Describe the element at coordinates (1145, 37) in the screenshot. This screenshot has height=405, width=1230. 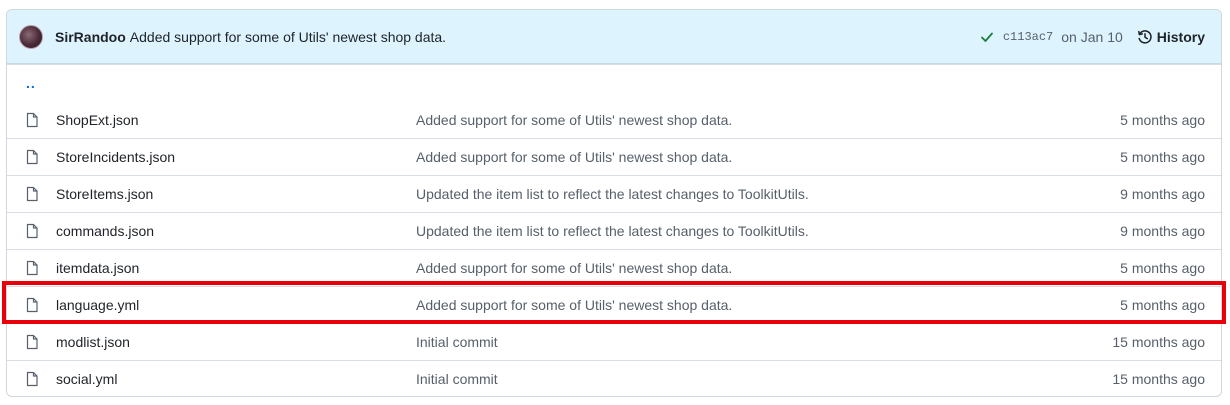
I see `history-icon` at that location.